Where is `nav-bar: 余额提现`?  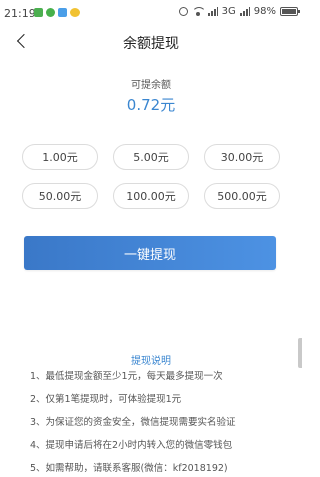
nav-bar: 余额提现 is located at coordinates (151, 41).